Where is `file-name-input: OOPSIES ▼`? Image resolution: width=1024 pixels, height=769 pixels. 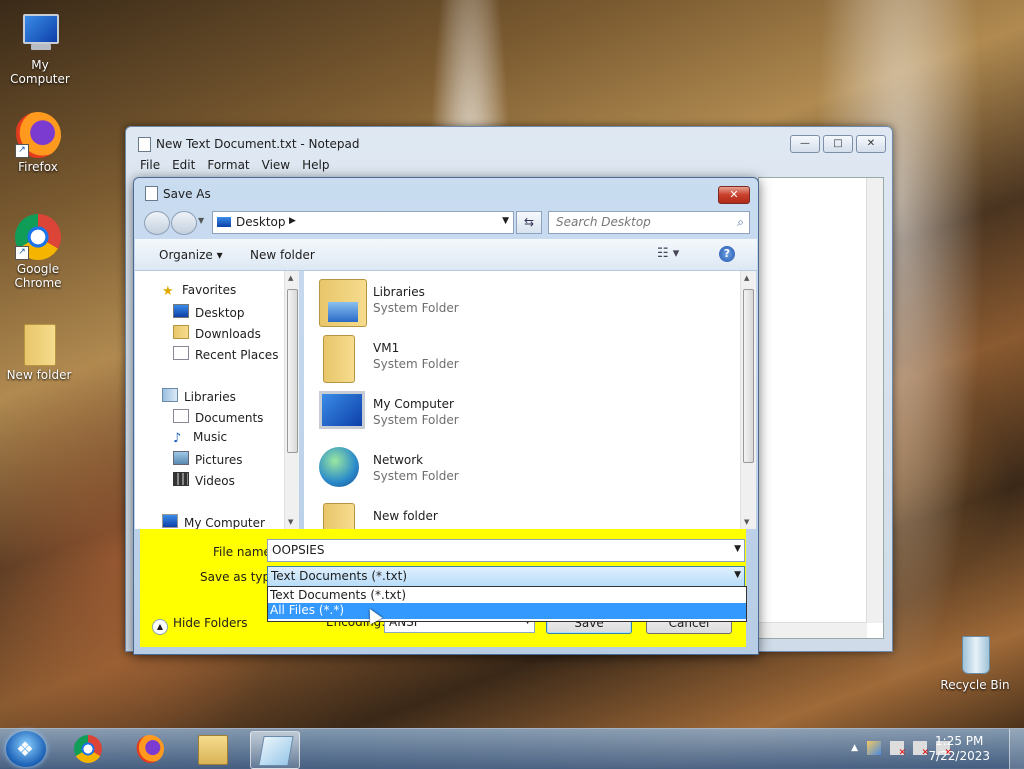 file-name-input: OOPSIES ▼ is located at coordinates (506, 550).